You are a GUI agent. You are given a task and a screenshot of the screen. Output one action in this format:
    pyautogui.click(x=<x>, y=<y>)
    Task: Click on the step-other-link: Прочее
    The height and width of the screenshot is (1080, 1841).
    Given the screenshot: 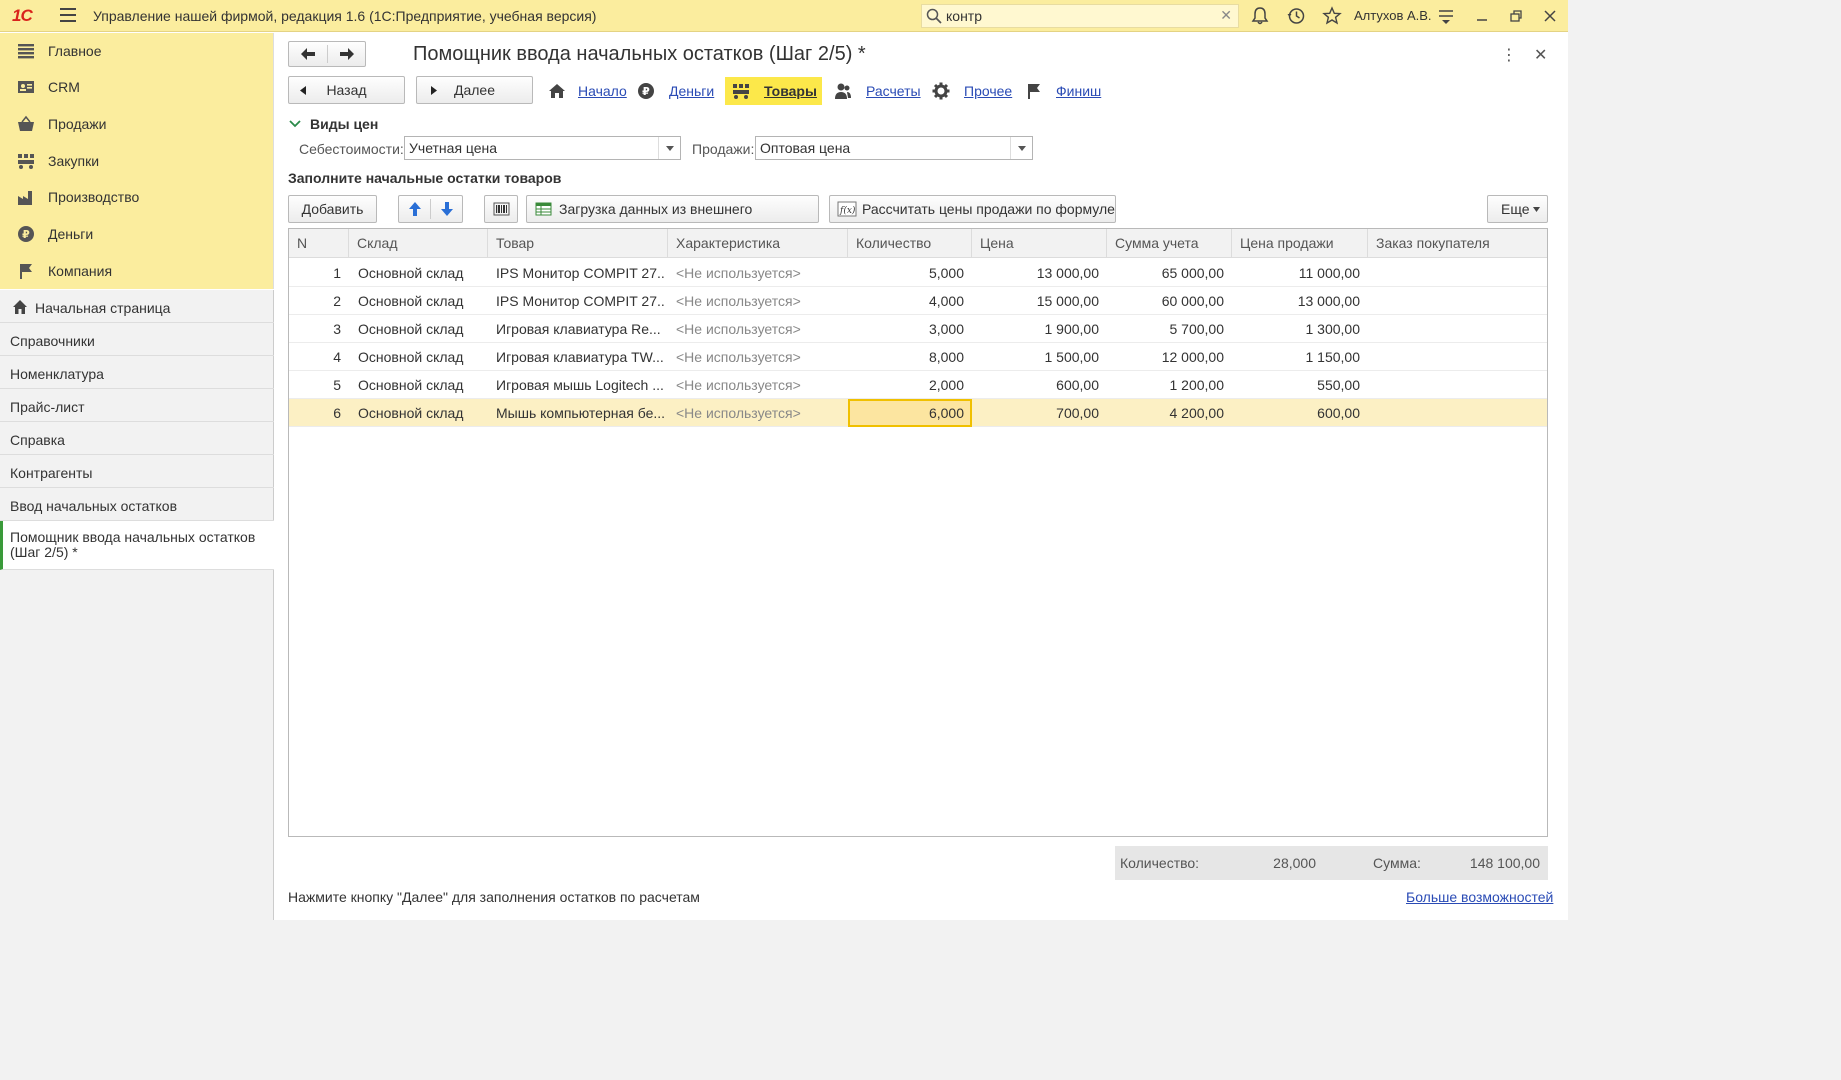 What is the action you would take?
    pyautogui.click(x=988, y=91)
    